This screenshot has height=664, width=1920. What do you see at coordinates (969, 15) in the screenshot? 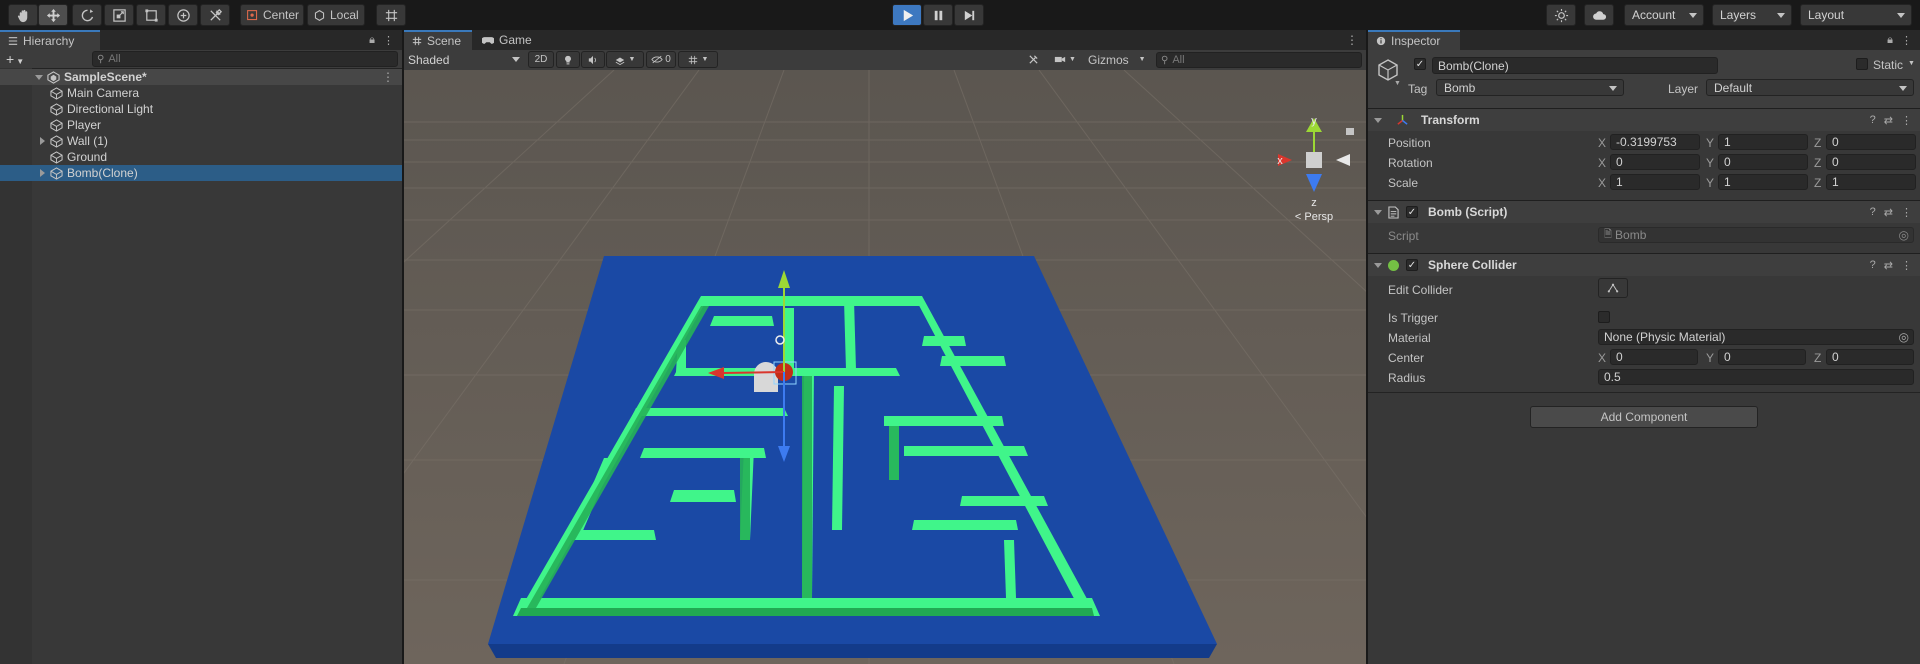
I see `step-button` at bounding box center [969, 15].